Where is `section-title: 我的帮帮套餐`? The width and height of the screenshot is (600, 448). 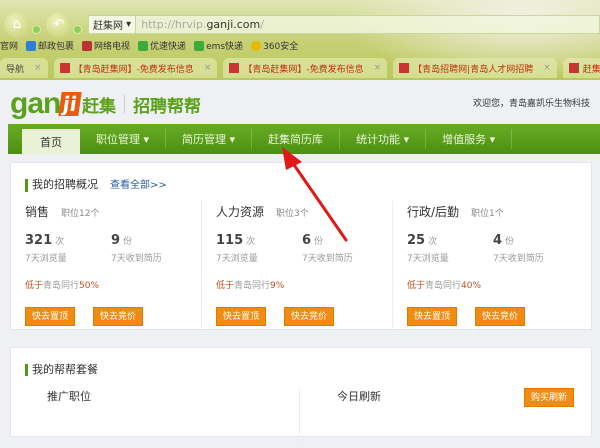 section-title: 我的帮帮套餐 is located at coordinates (61, 370).